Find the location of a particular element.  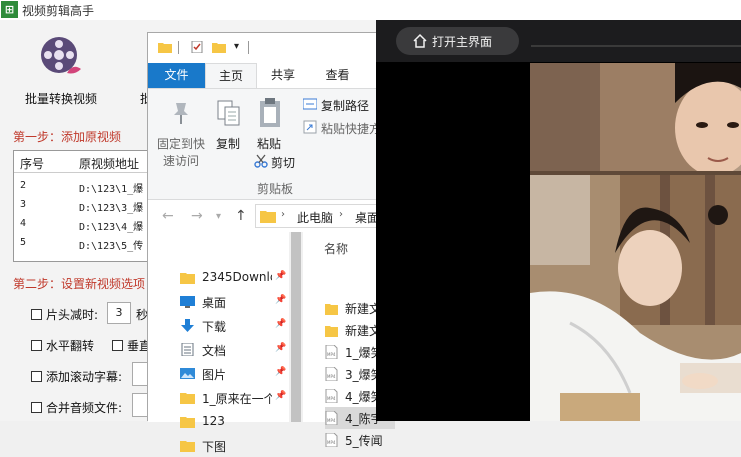

cut-button: 剪切 is located at coordinates (283, 162).